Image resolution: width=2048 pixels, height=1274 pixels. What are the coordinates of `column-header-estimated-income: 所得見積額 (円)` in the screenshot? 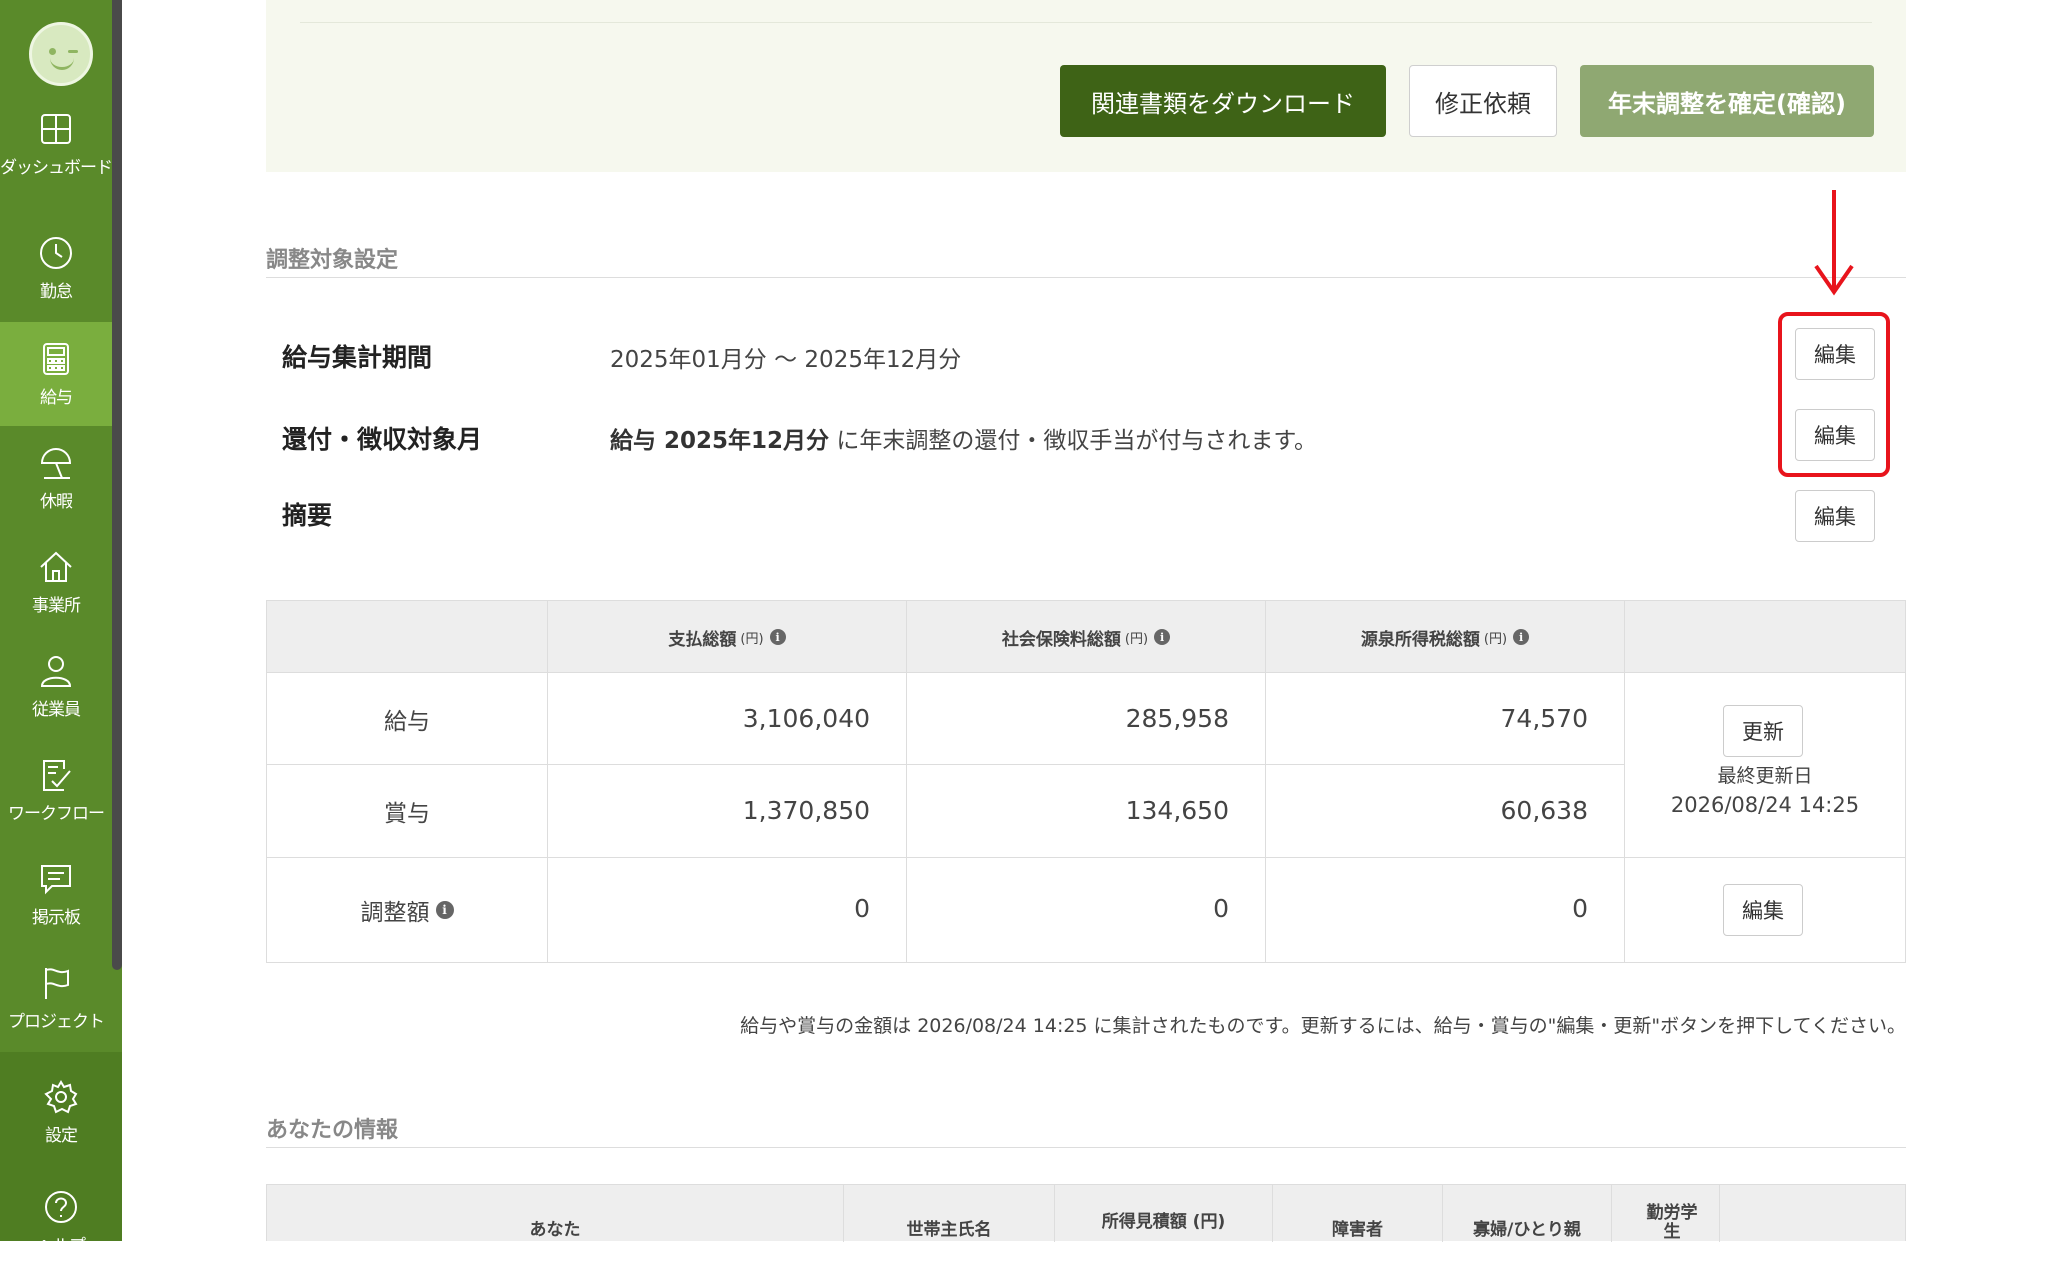 It's located at (1163, 1222).